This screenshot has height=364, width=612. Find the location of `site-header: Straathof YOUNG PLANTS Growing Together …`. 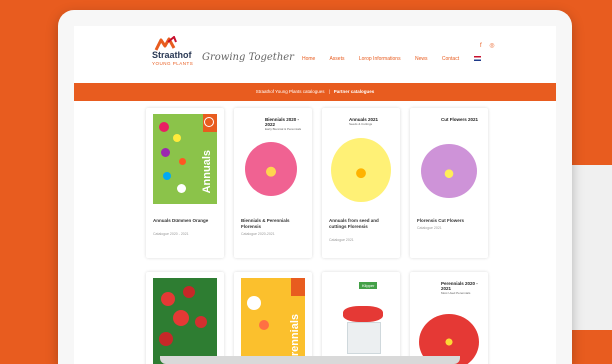

site-header: Straathof YOUNG PLANTS Growing Together … is located at coordinates (315, 53).